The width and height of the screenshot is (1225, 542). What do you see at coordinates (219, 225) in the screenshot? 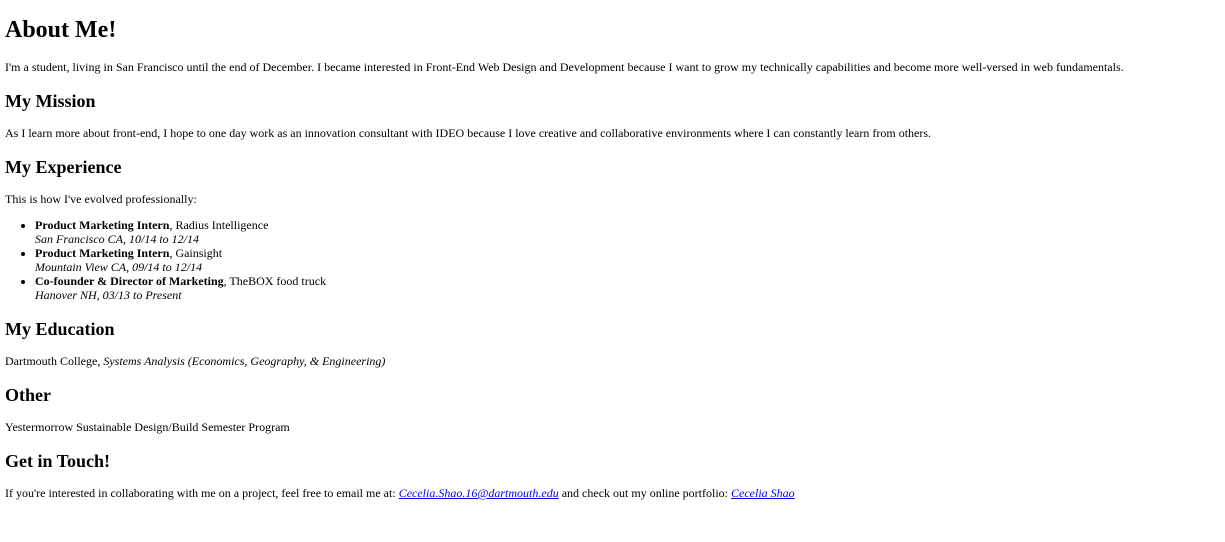
I see `experience-company: , Radius Intelligence` at bounding box center [219, 225].